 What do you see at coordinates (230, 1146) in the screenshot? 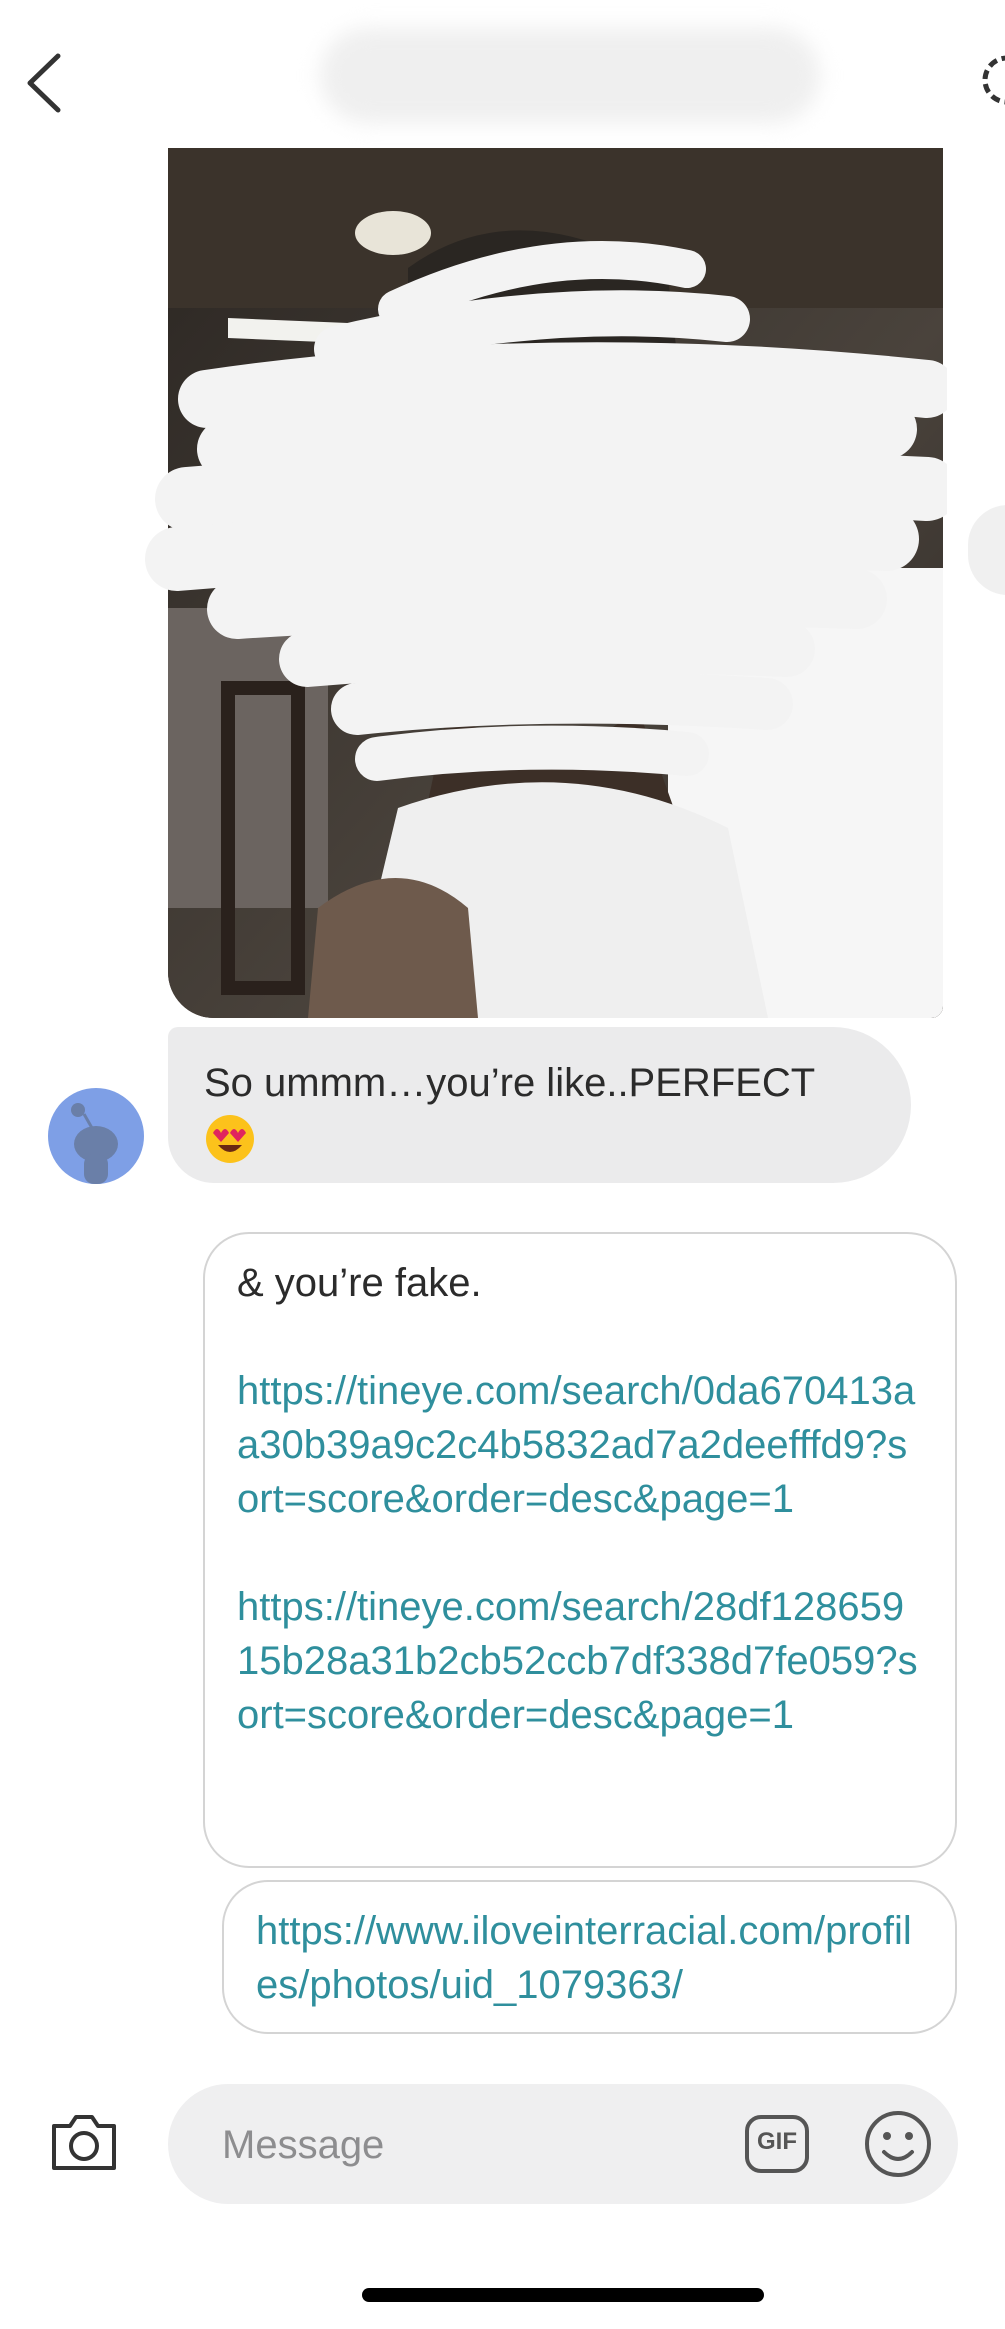
I see `heart-eyes-emoji-icon` at bounding box center [230, 1146].